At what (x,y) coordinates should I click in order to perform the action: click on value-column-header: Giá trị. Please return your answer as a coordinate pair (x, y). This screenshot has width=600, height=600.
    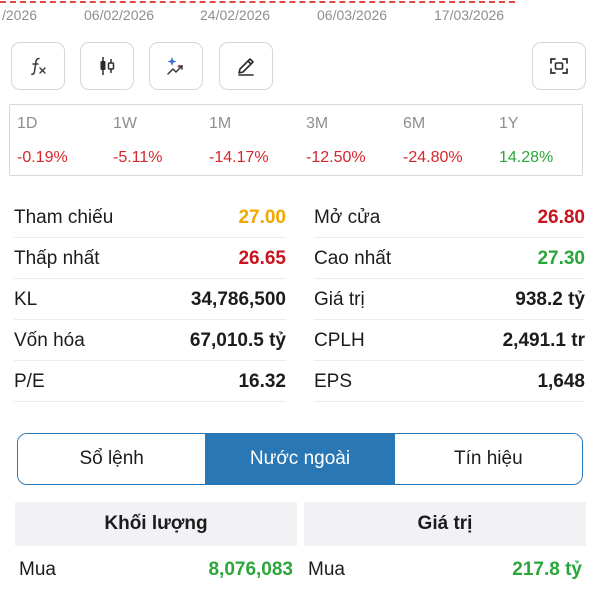
    Looking at the image, I should click on (445, 524).